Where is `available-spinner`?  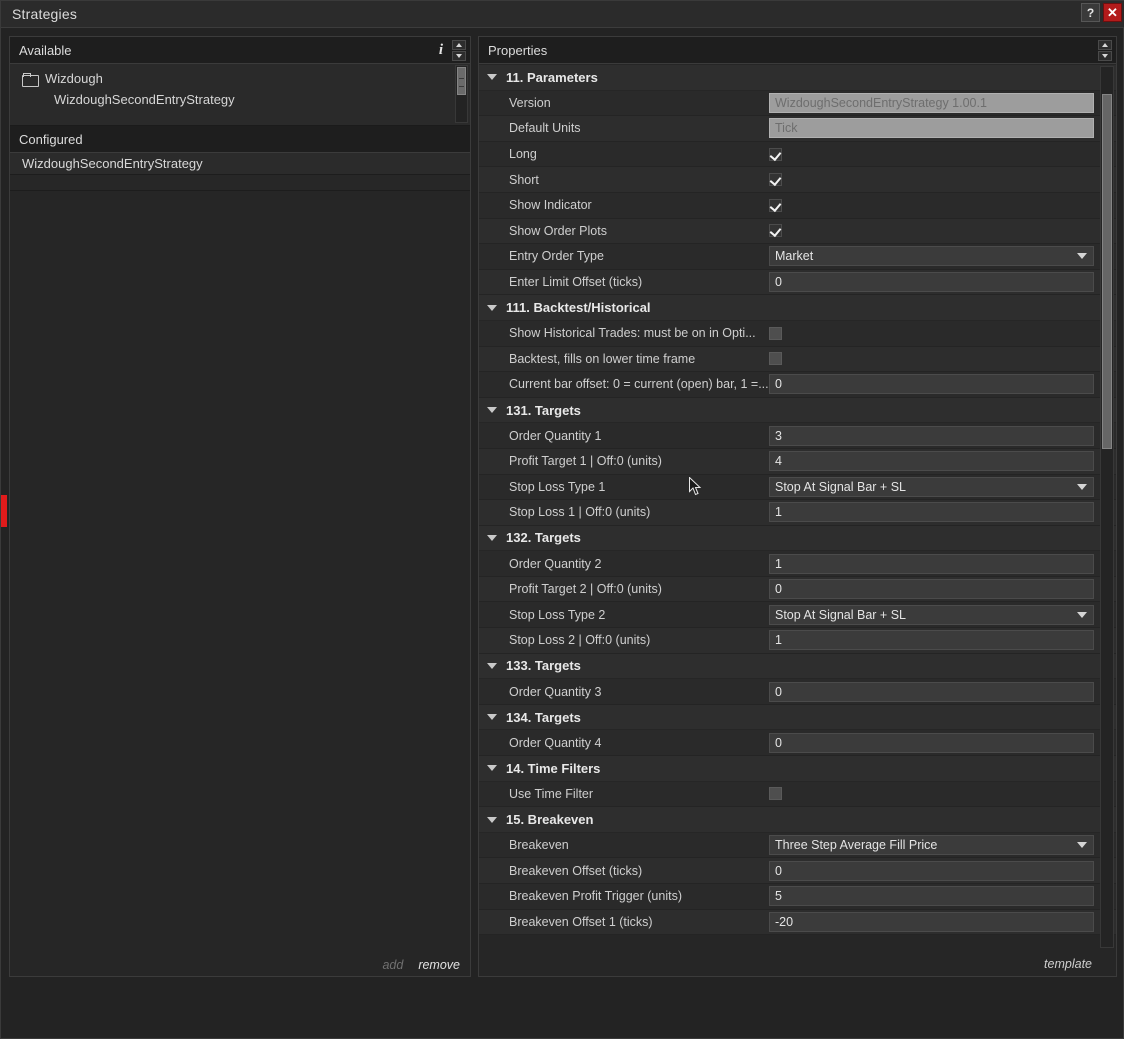
available-spinner is located at coordinates (459, 50).